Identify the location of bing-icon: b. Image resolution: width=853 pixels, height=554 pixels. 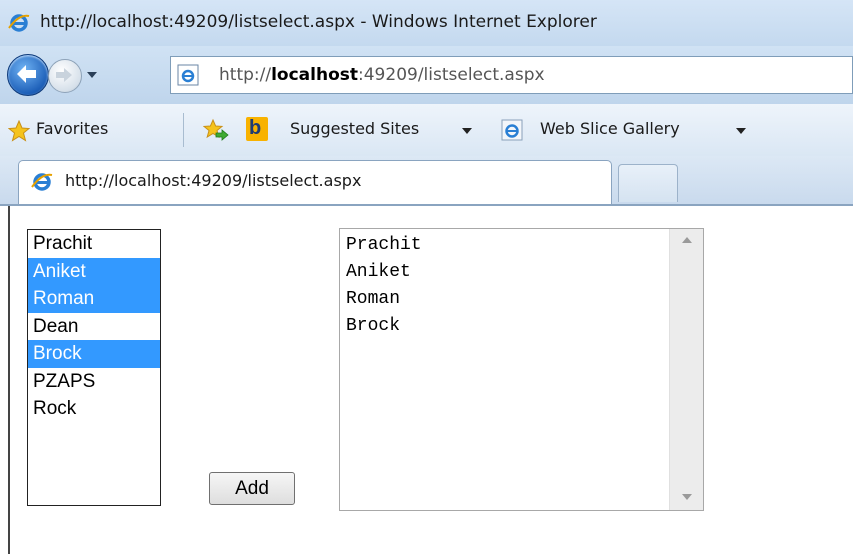
(257, 129).